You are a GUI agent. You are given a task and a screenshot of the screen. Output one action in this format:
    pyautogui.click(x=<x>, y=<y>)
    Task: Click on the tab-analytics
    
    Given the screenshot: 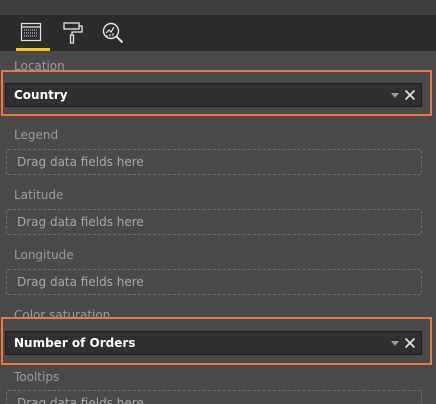 What is the action you would take?
    pyautogui.click(x=112, y=33)
    